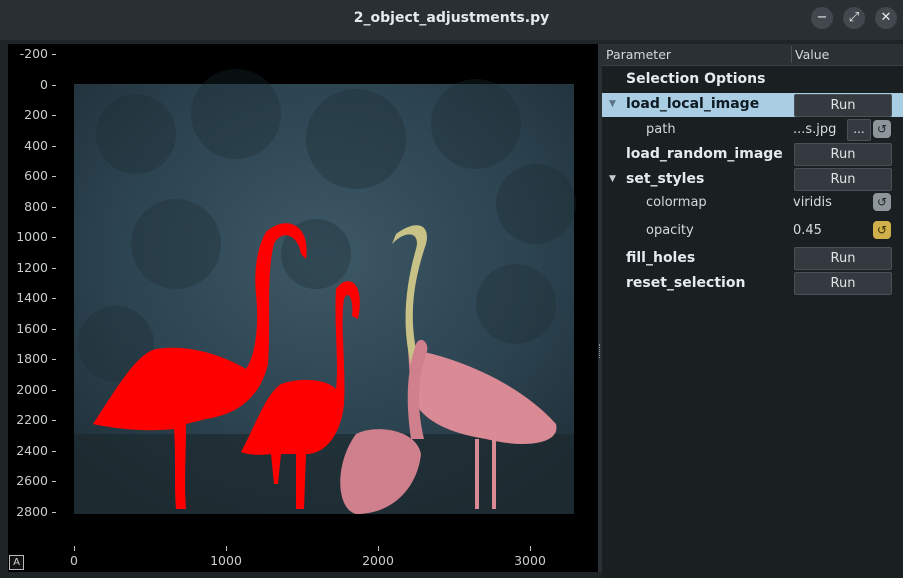  What do you see at coordinates (665, 179) in the screenshot?
I see `param-label: set_styles` at bounding box center [665, 179].